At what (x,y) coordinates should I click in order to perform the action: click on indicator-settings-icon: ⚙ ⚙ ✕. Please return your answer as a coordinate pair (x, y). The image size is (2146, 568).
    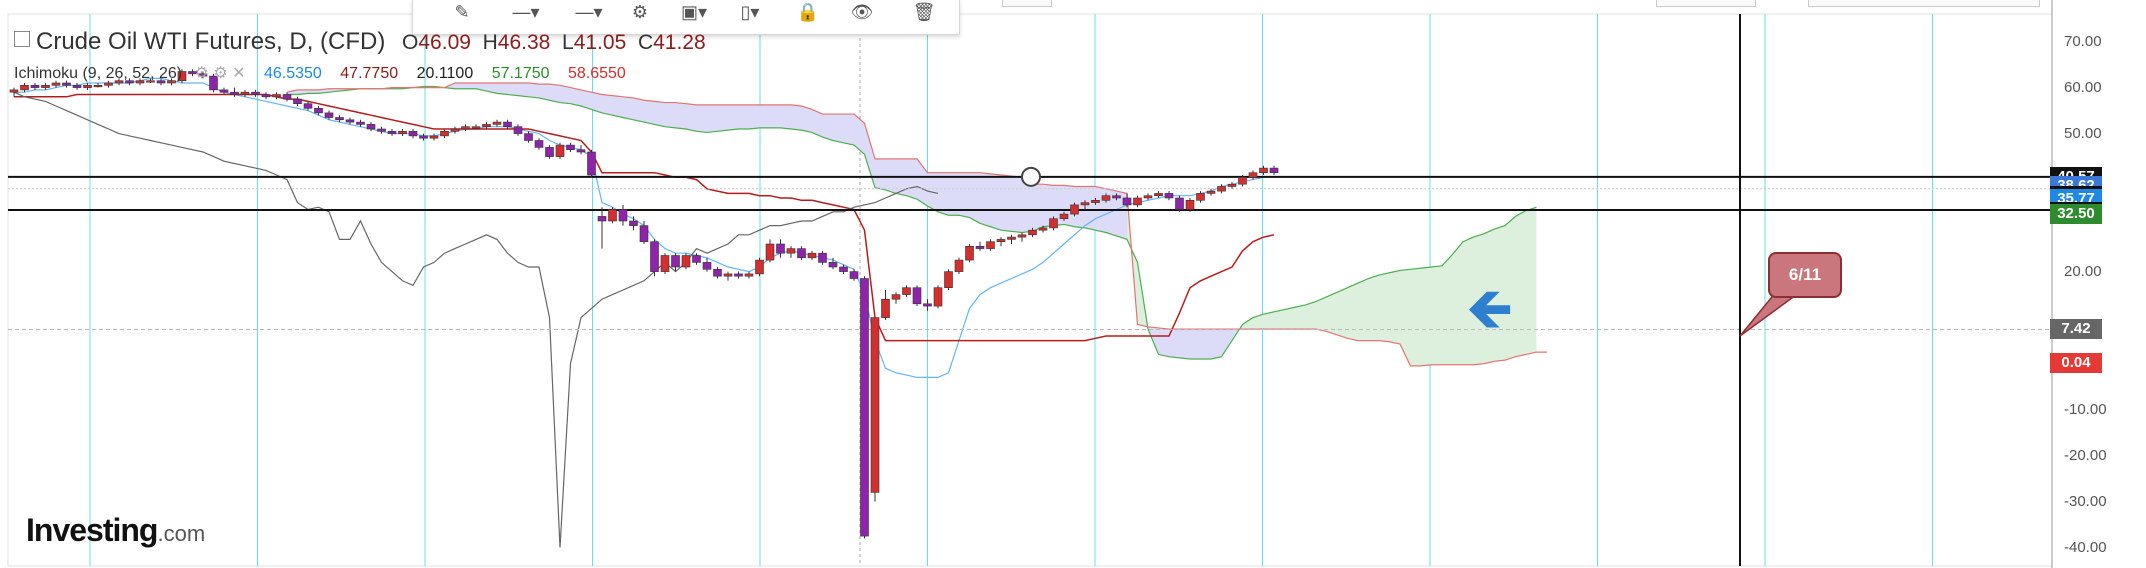
    Looking at the image, I should click on (220, 73).